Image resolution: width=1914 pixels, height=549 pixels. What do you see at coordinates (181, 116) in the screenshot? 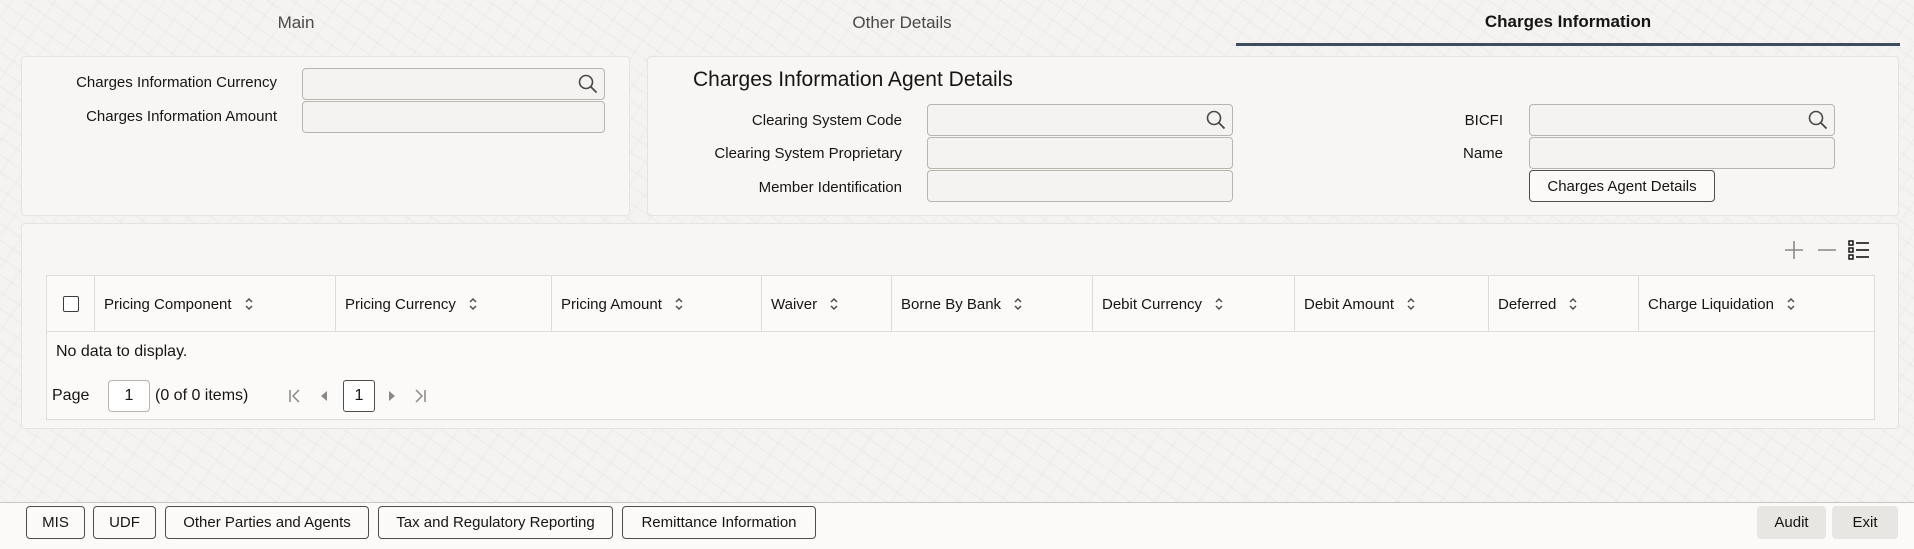
I see `charges-amount-label: Charges Information Amount` at bounding box center [181, 116].